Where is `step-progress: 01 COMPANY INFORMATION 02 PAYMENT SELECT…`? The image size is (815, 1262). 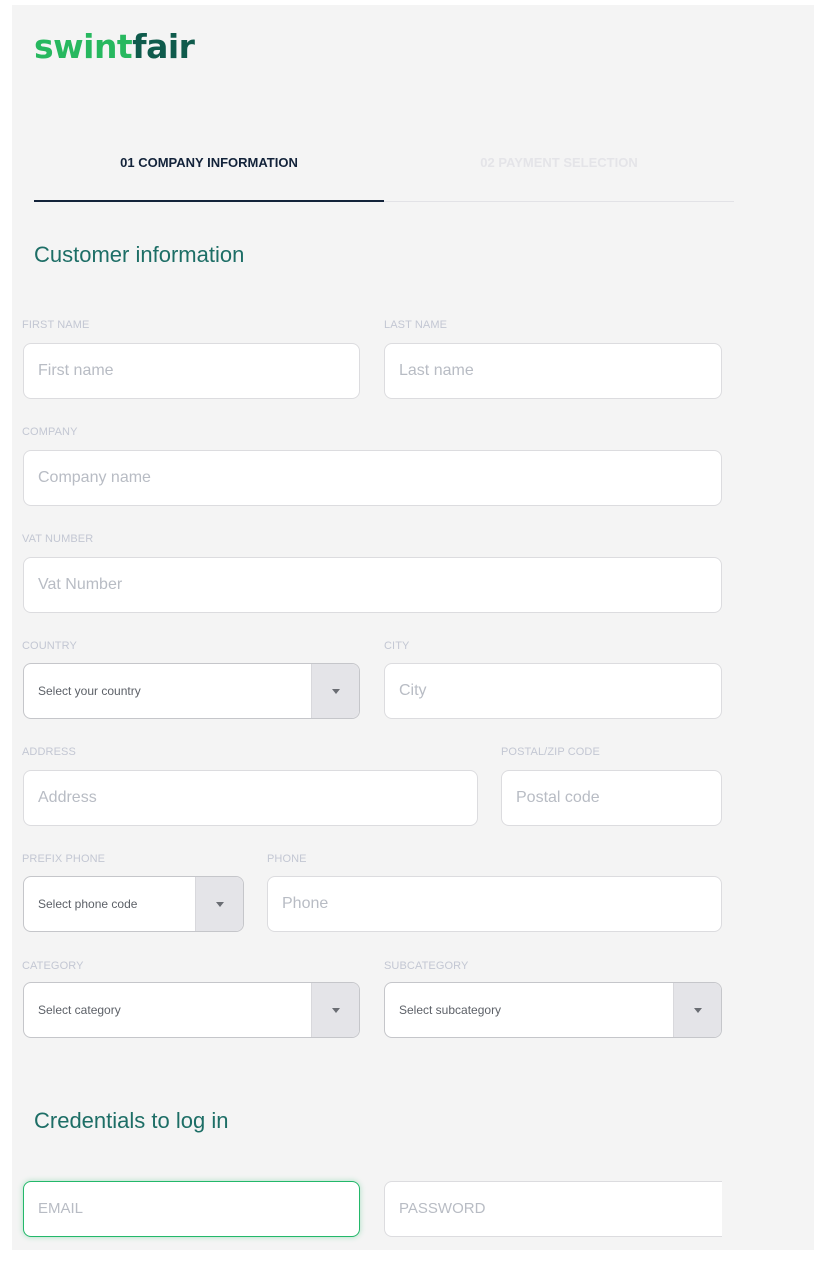 step-progress: 01 COMPANY INFORMATION 02 PAYMENT SELECT… is located at coordinates (384, 175).